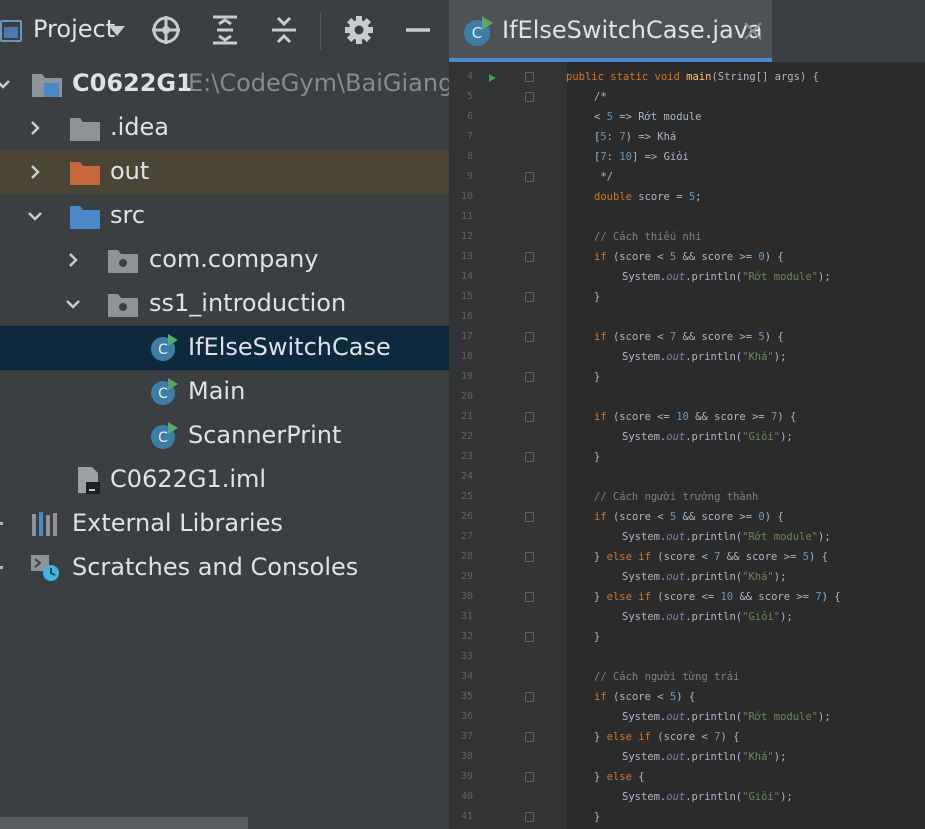 The width and height of the screenshot is (925, 829). What do you see at coordinates (687, 717) in the screenshot?
I see `code-line: 36 System.out.println("Rớt module");` at bounding box center [687, 717].